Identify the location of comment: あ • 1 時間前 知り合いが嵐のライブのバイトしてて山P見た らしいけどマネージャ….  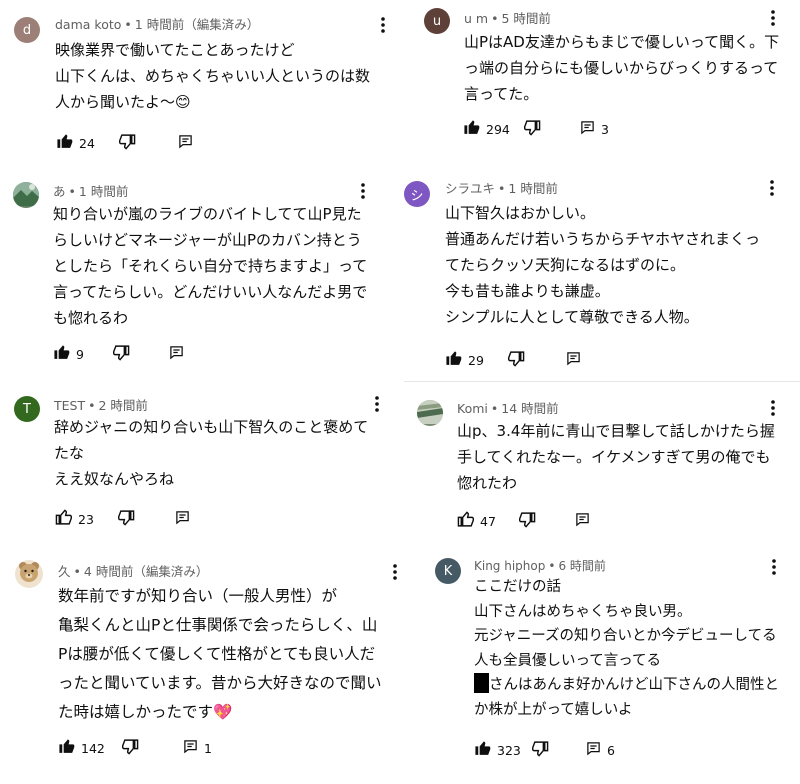
(200, 275).